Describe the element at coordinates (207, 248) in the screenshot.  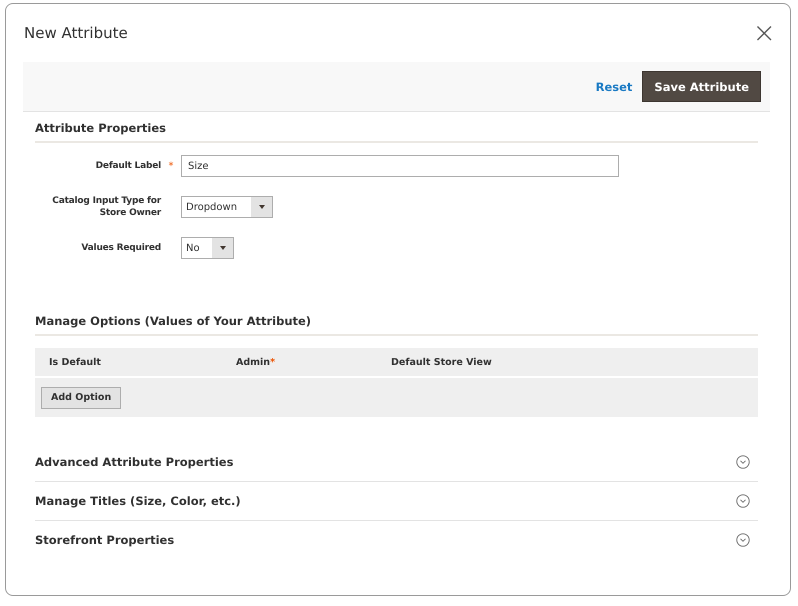
I see `dropdown-field: No` at that location.